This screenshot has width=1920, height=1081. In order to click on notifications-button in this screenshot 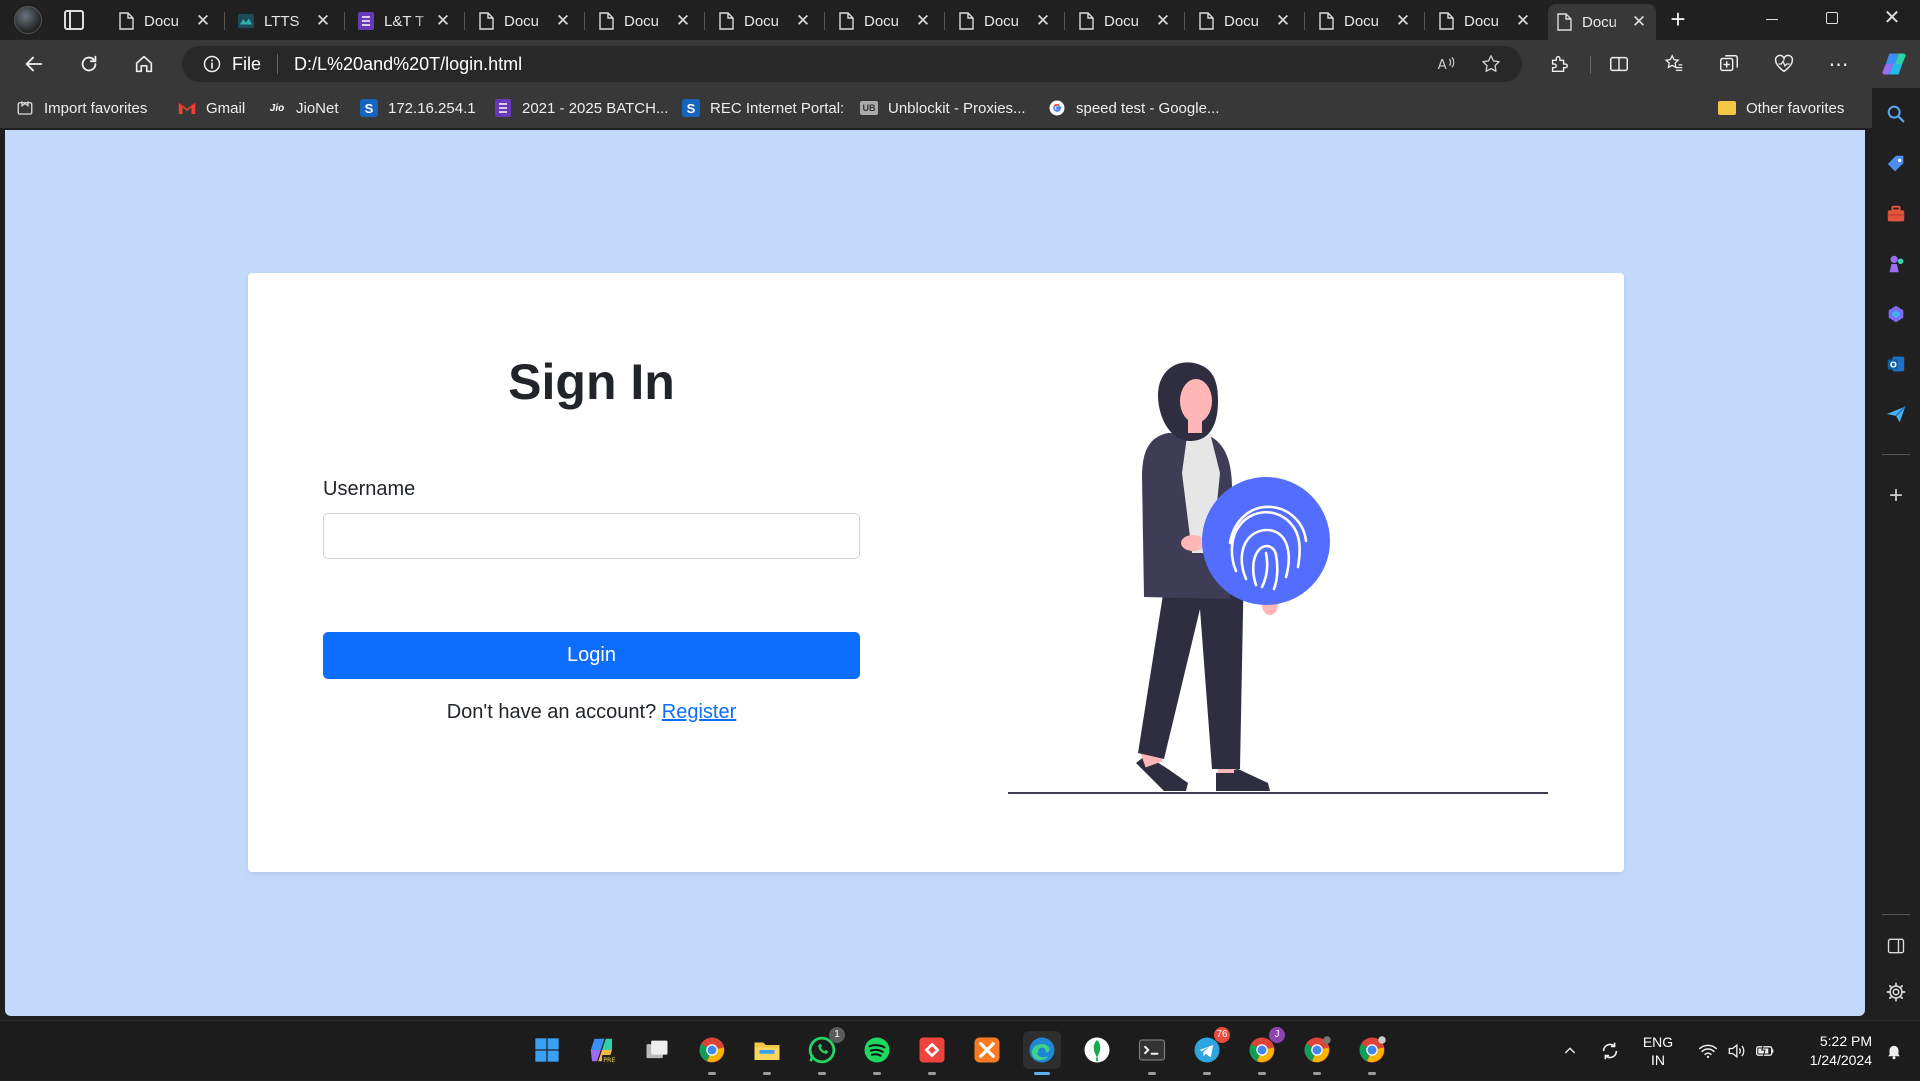, I will do `click(1894, 1051)`.